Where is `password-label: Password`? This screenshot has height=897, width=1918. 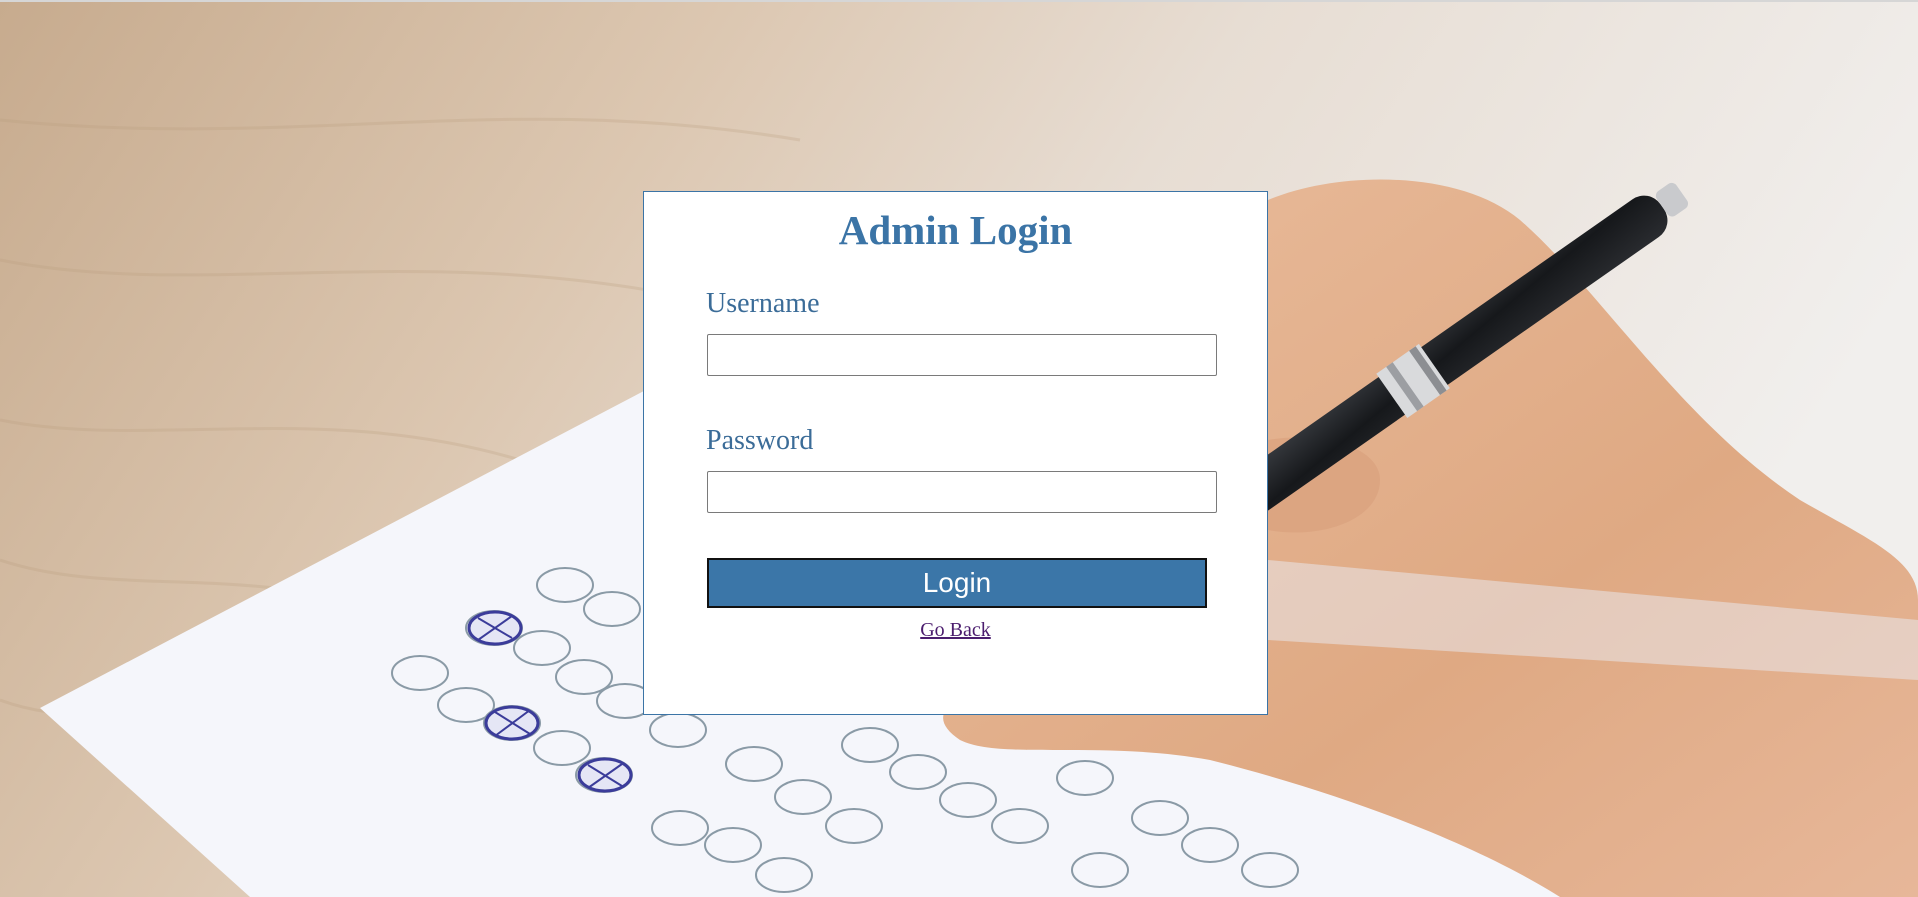 password-label: Password is located at coordinates (760, 440).